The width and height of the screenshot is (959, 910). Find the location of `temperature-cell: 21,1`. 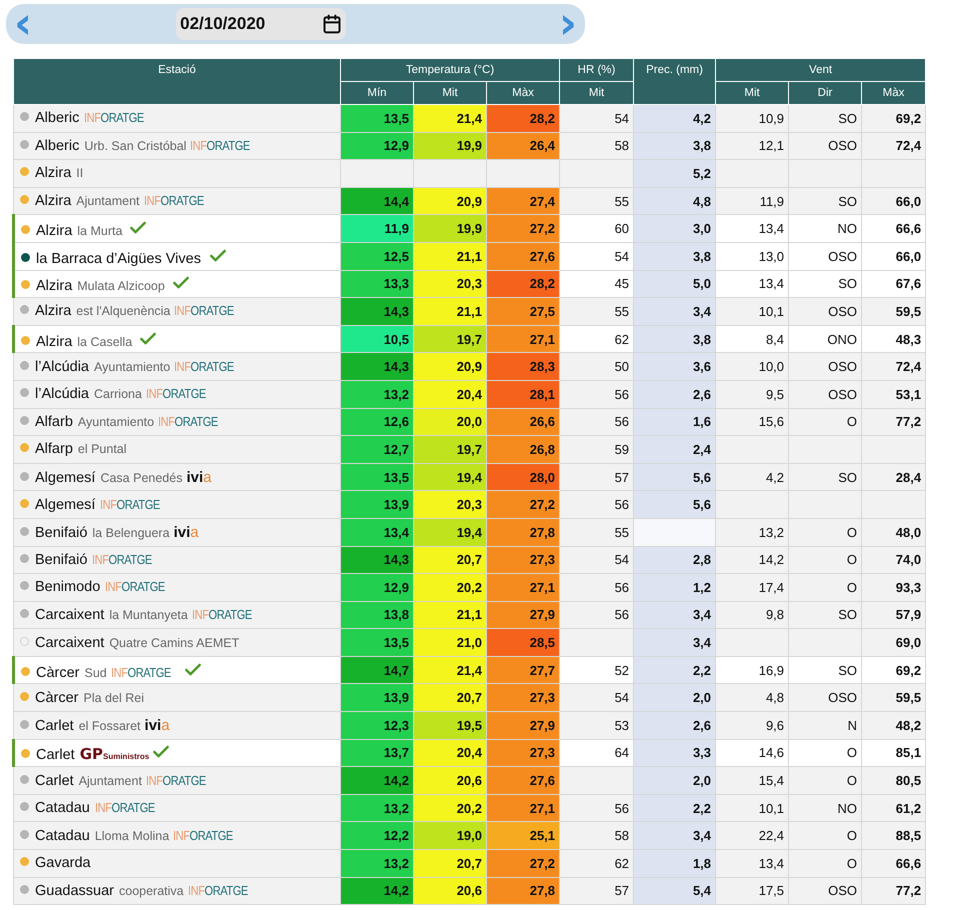

temperature-cell: 21,1 is located at coordinates (450, 256).